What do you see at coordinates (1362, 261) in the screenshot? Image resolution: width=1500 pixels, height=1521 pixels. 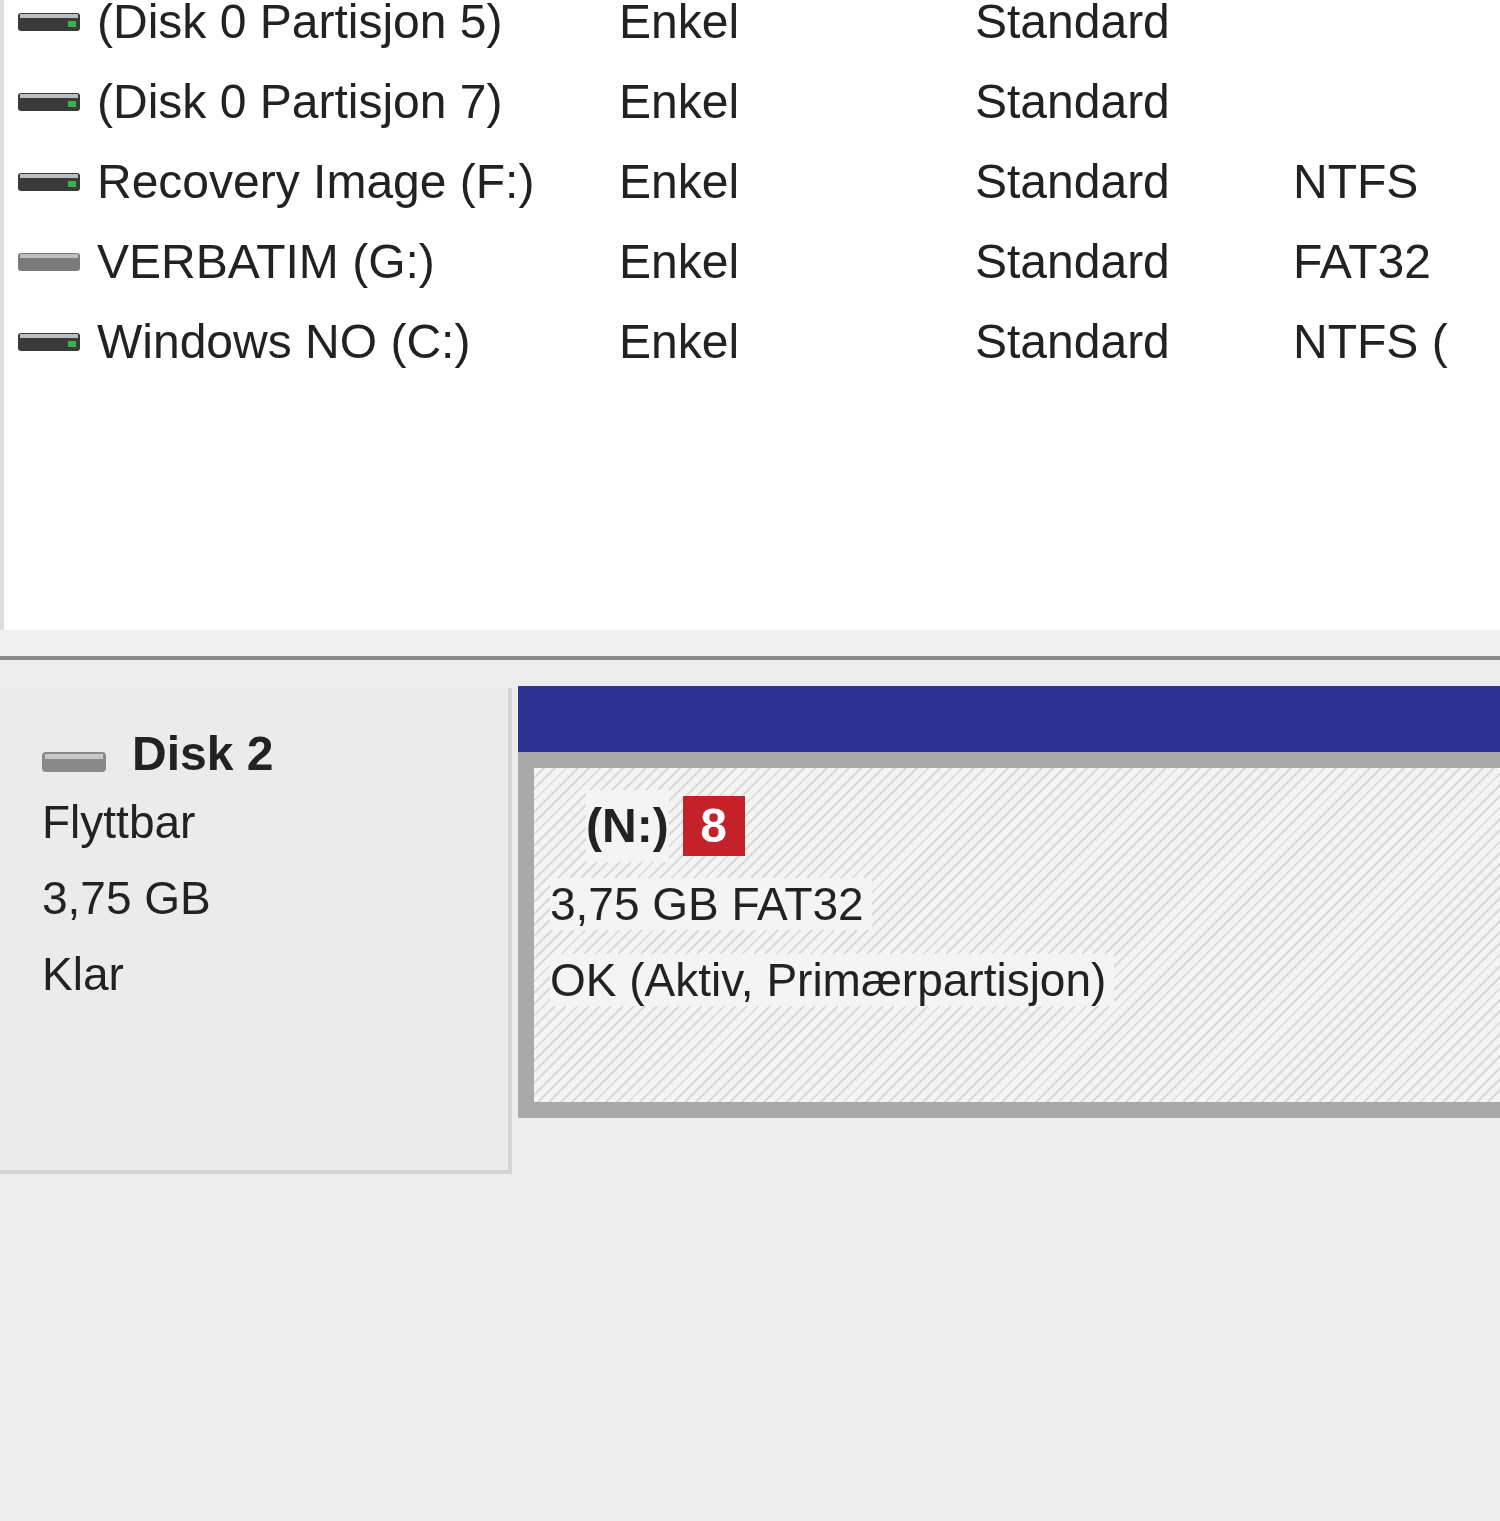 I see `file-system-cell: FAT32` at bounding box center [1362, 261].